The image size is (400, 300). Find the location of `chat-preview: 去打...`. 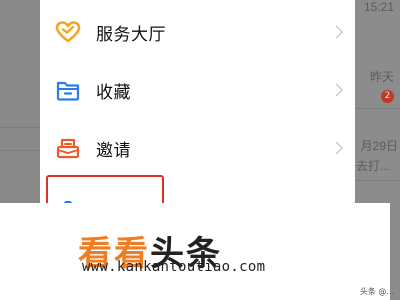

chat-preview: 去打... is located at coordinates (372, 166).